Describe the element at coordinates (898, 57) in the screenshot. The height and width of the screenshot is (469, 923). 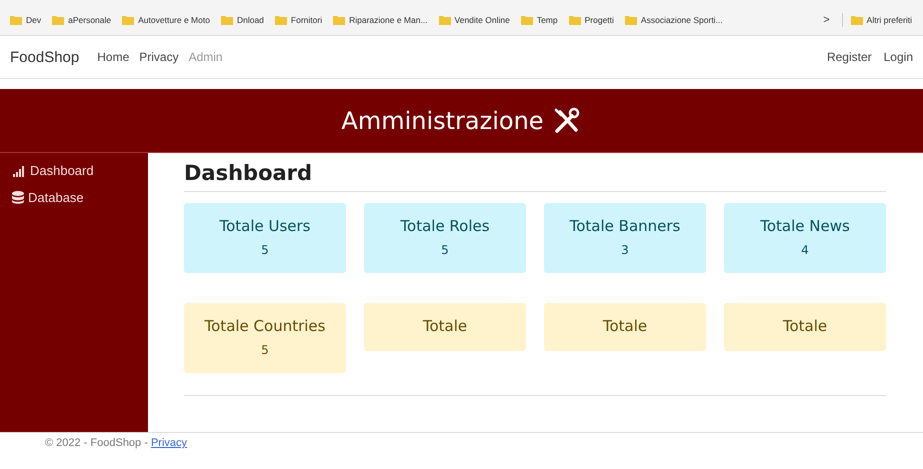
I see `nav-link: Login` at that location.